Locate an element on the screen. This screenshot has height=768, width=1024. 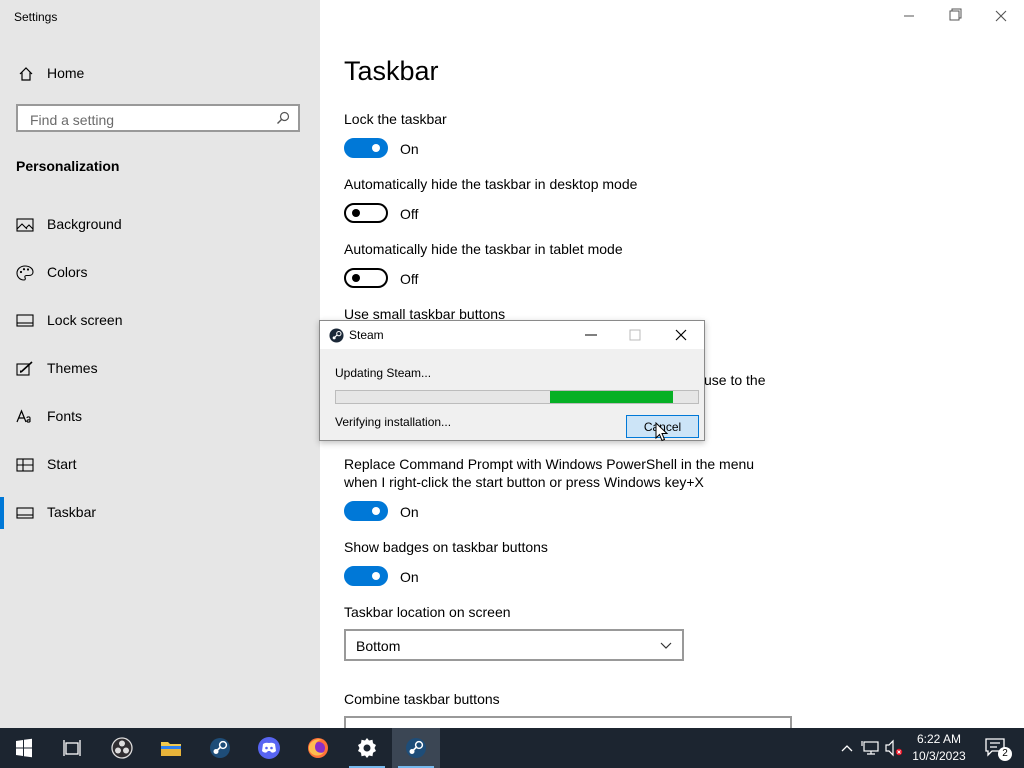
sidebar-item-start: Start is located at coordinates (160, 465).